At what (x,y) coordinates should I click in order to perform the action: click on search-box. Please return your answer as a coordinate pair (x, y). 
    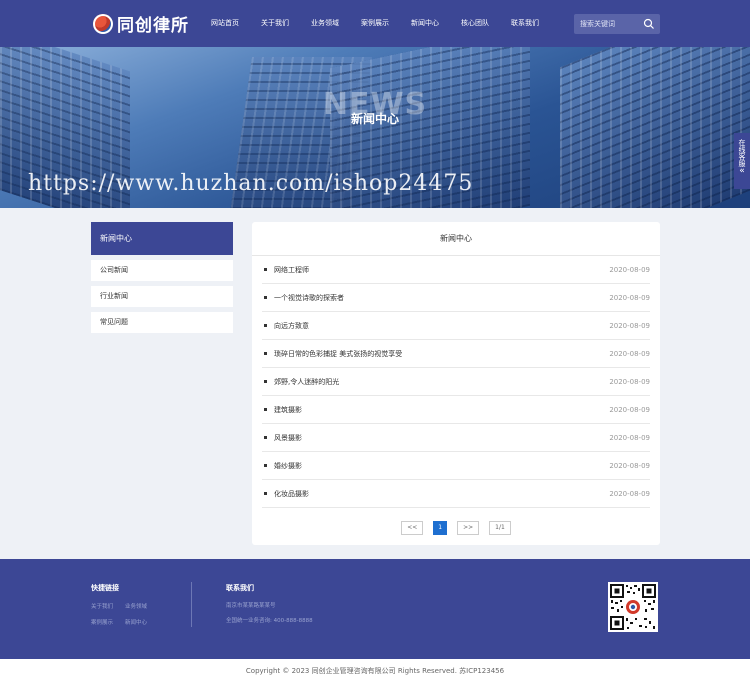
    Looking at the image, I should click on (617, 24).